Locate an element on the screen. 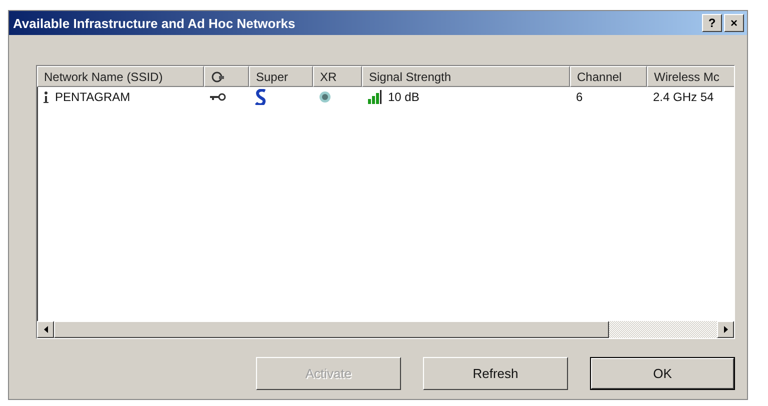 This screenshot has width=768, height=406. dialog-button: OK is located at coordinates (662, 373).